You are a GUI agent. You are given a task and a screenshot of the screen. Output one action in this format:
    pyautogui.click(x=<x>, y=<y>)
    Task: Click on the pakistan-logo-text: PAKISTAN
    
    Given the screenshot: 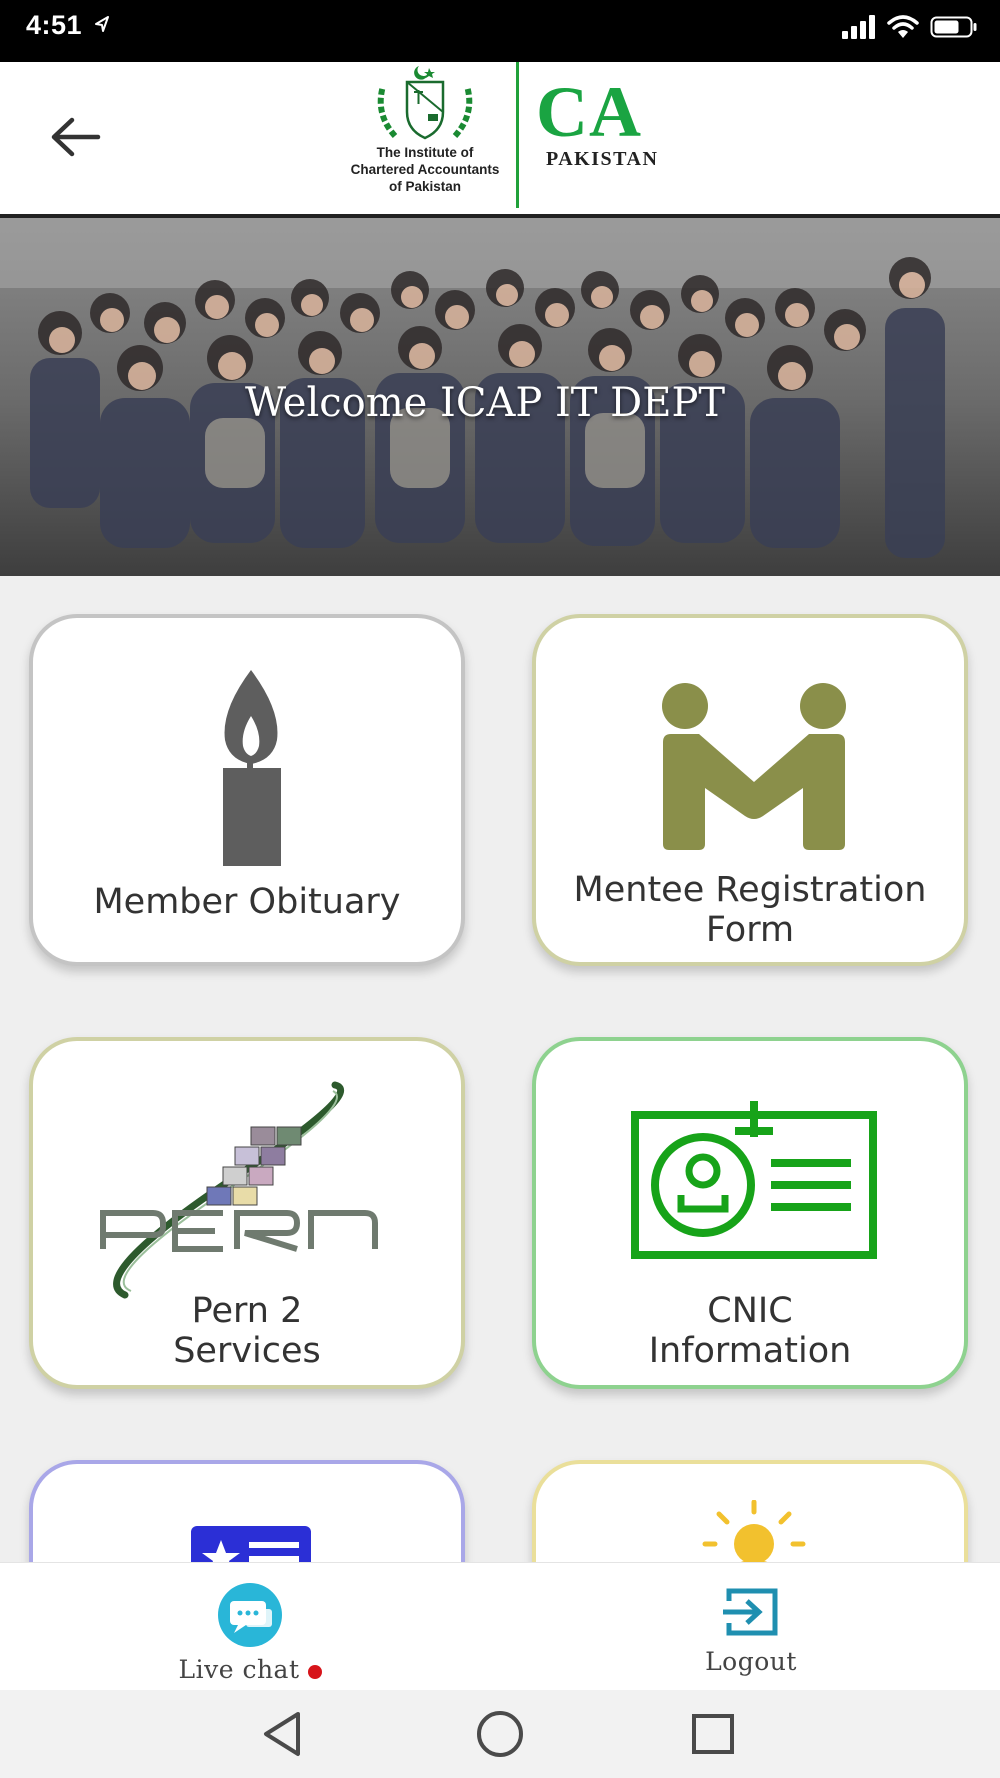 What is the action you would take?
    pyautogui.click(x=602, y=159)
    